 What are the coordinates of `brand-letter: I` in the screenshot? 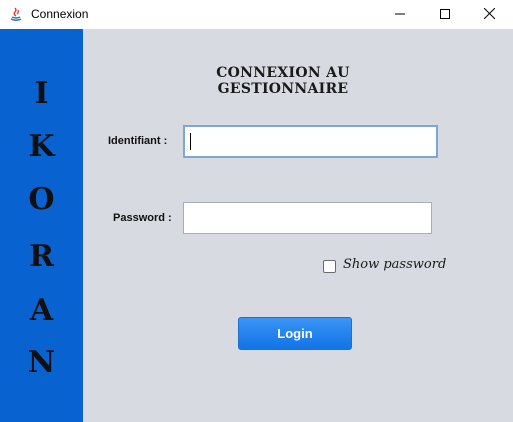 It's located at (41, 93).